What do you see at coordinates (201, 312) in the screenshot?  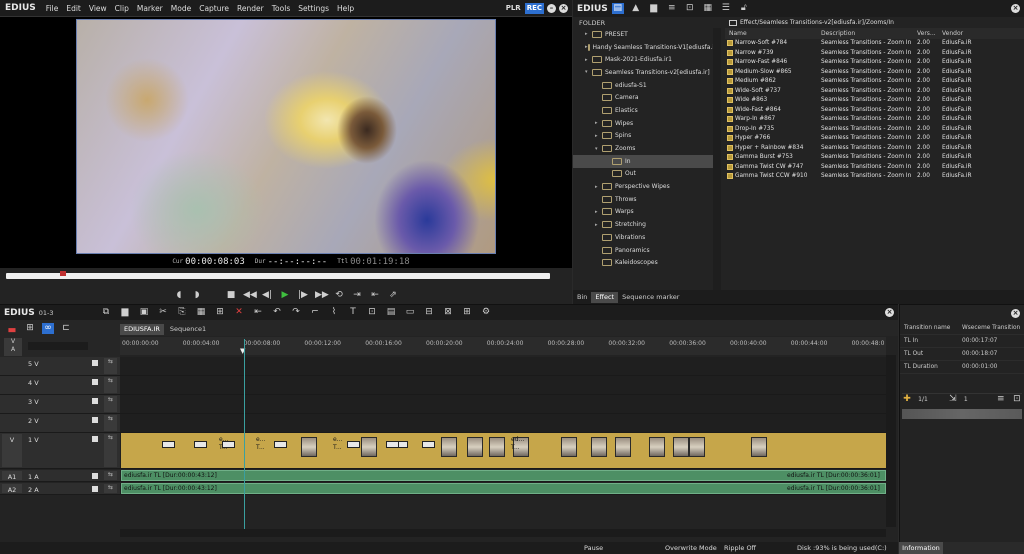 I see `paste-icon: ▦` at bounding box center [201, 312].